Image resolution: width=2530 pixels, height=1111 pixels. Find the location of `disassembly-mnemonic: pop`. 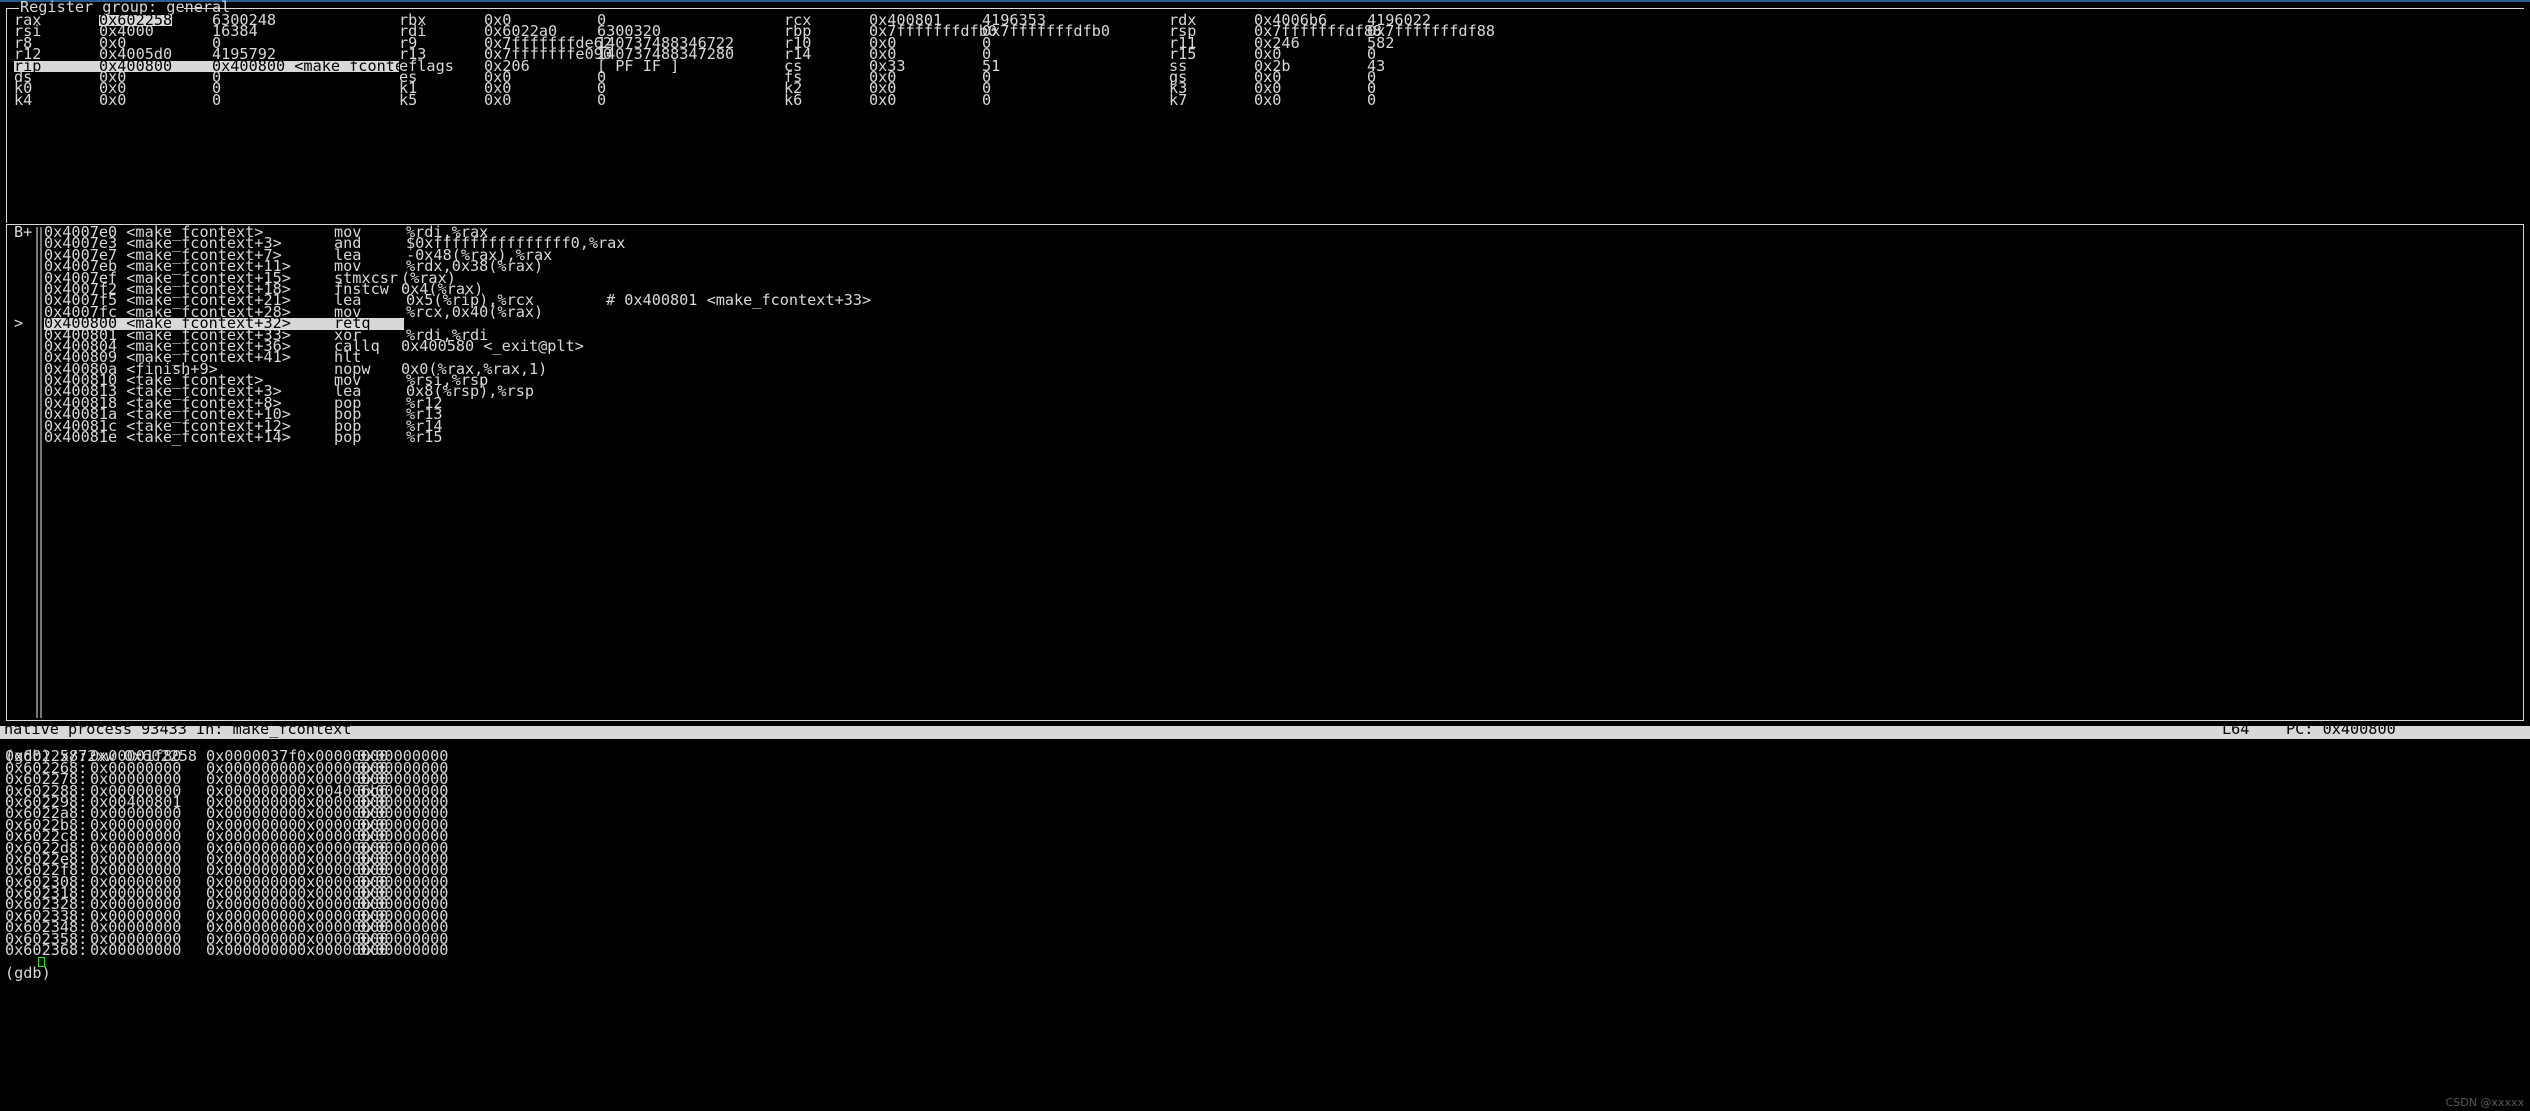

disassembly-mnemonic: pop is located at coordinates (348, 437).